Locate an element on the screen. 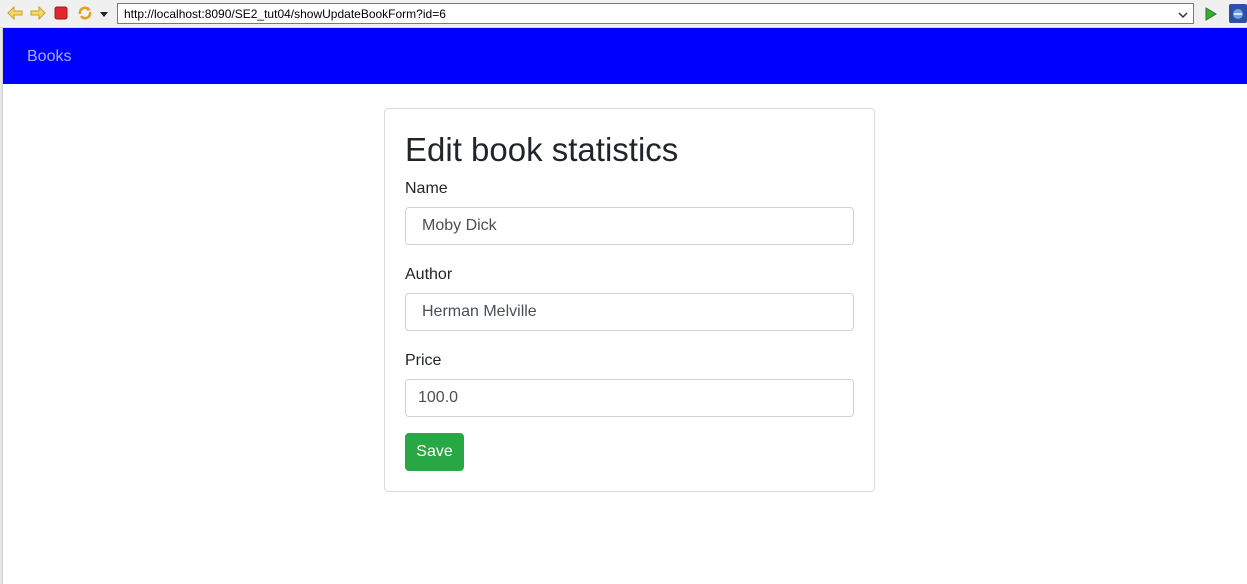 The width and height of the screenshot is (1247, 584). forward-arrow-icon is located at coordinates (38, 13).